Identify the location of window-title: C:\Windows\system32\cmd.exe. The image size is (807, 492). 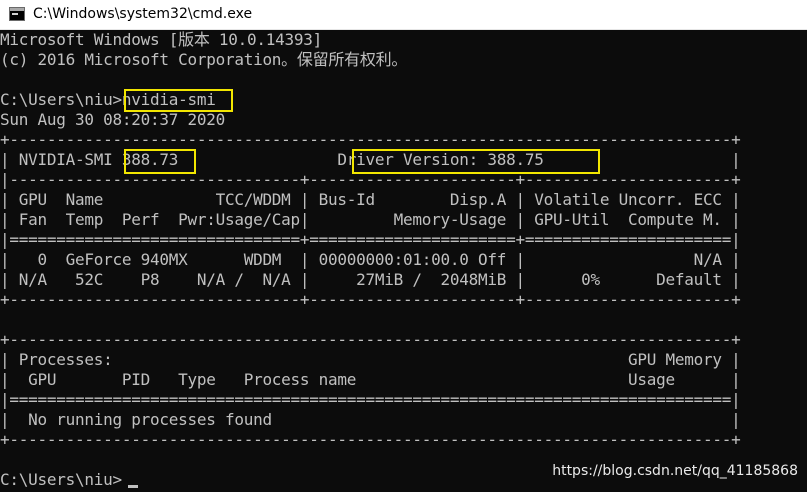
(143, 14).